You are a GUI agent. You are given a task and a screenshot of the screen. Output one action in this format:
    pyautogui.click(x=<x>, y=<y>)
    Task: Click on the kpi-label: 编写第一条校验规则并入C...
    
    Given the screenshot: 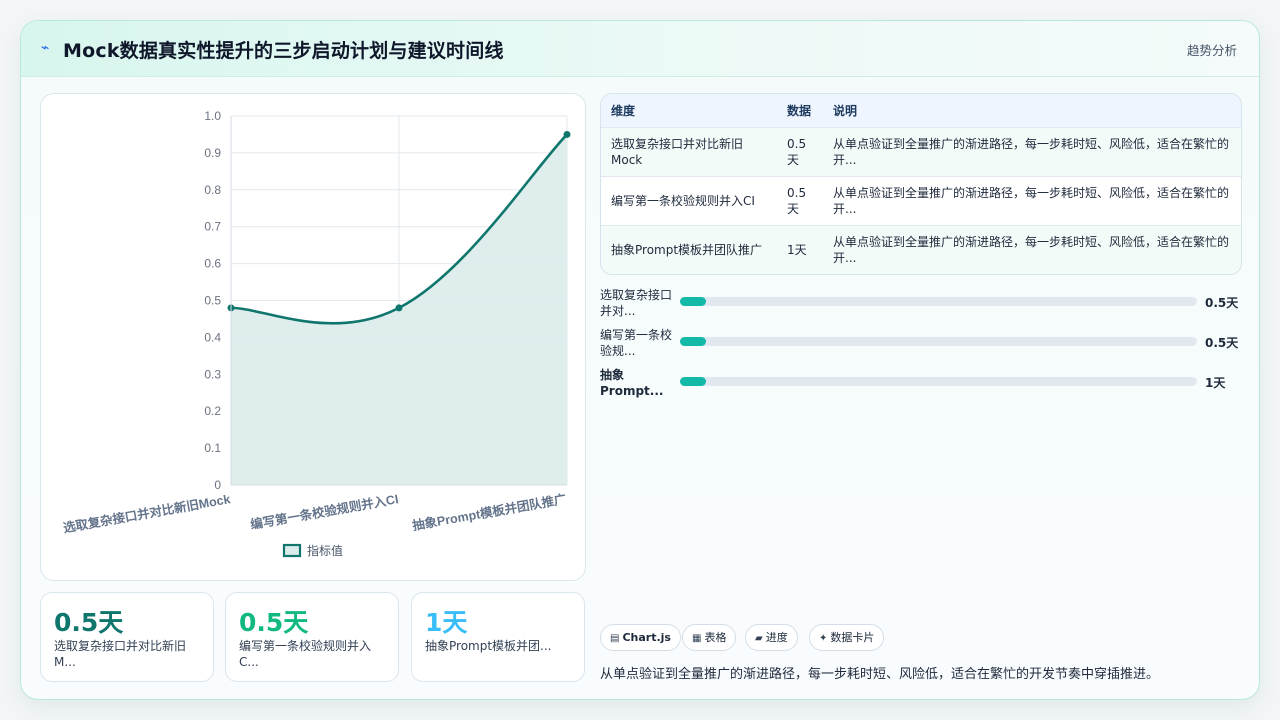 What is the action you would take?
    pyautogui.click(x=305, y=654)
    